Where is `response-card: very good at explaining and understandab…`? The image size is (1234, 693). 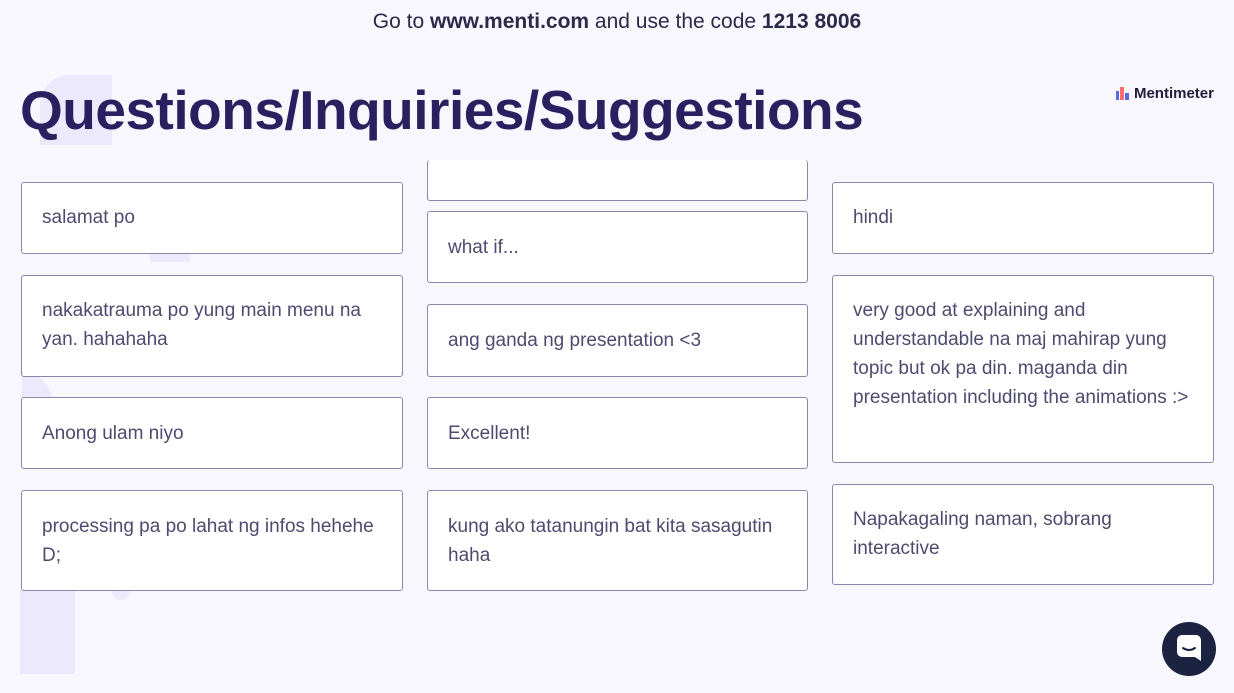 response-card: very good at explaining and understandab… is located at coordinates (1023, 369).